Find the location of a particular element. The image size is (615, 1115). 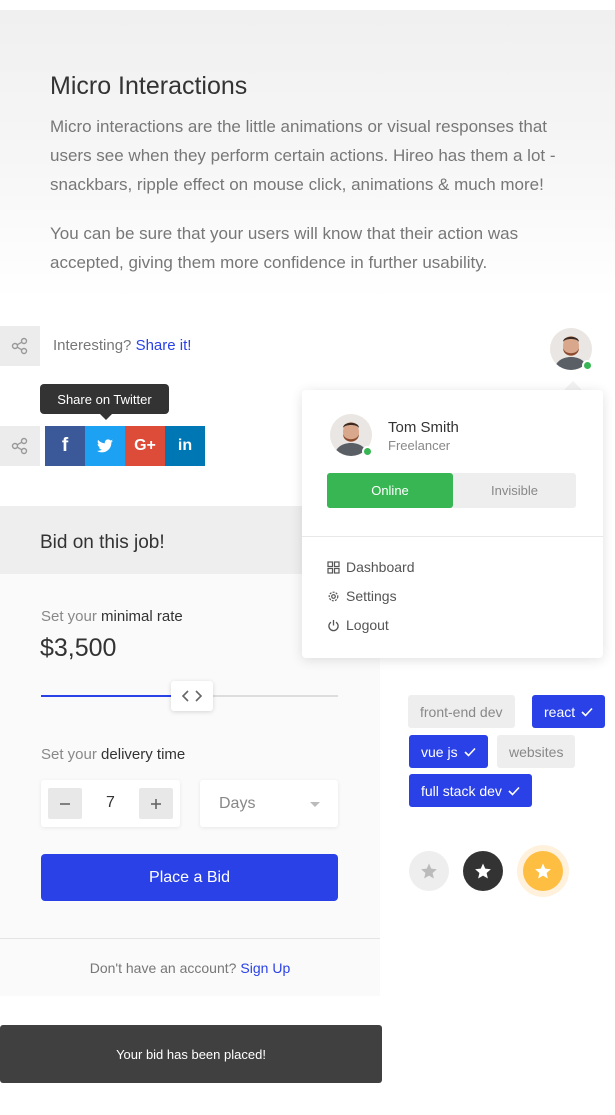

tag-label: front-end dev is located at coordinates (461, 711).